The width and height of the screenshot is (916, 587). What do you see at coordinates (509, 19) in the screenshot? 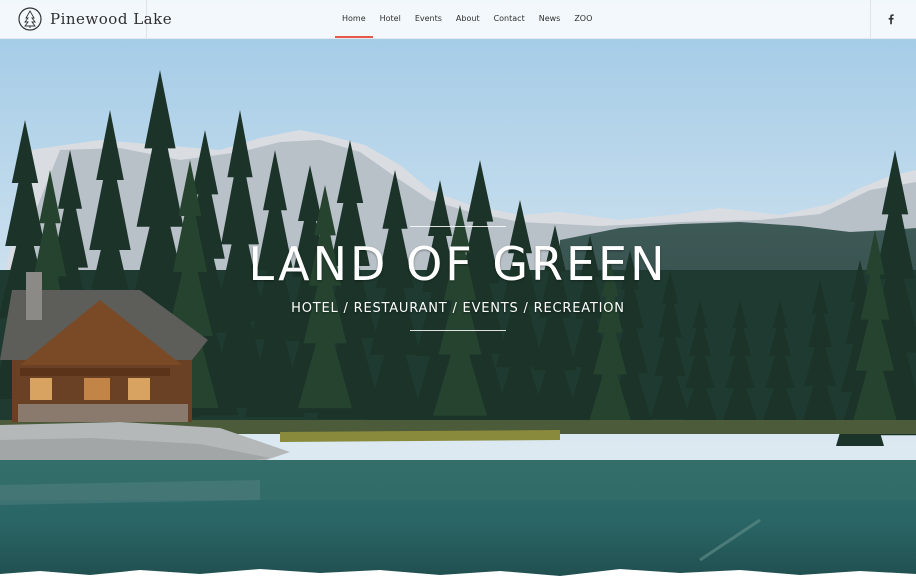
I see `nav-item-contact: Contact` at bounding box center [509, 19].